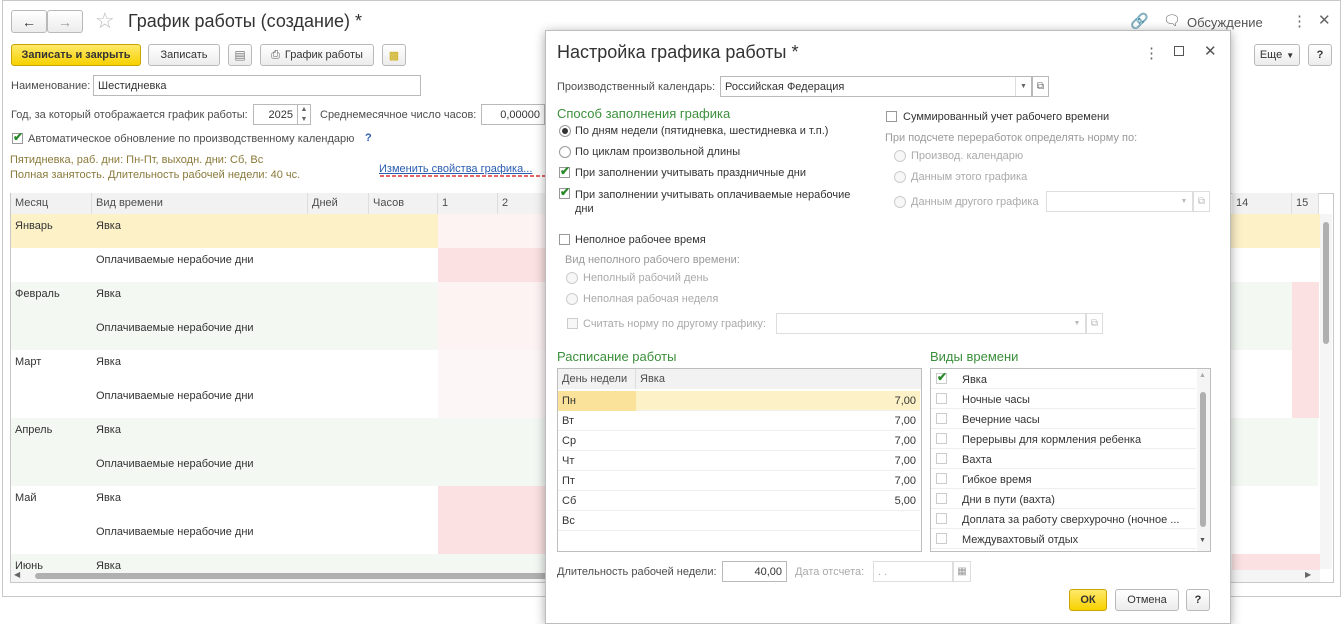 The width and height of the screenshot is (1343, 624). I want to click on calendar-open-icon: ⧉, so click(1040, 86).